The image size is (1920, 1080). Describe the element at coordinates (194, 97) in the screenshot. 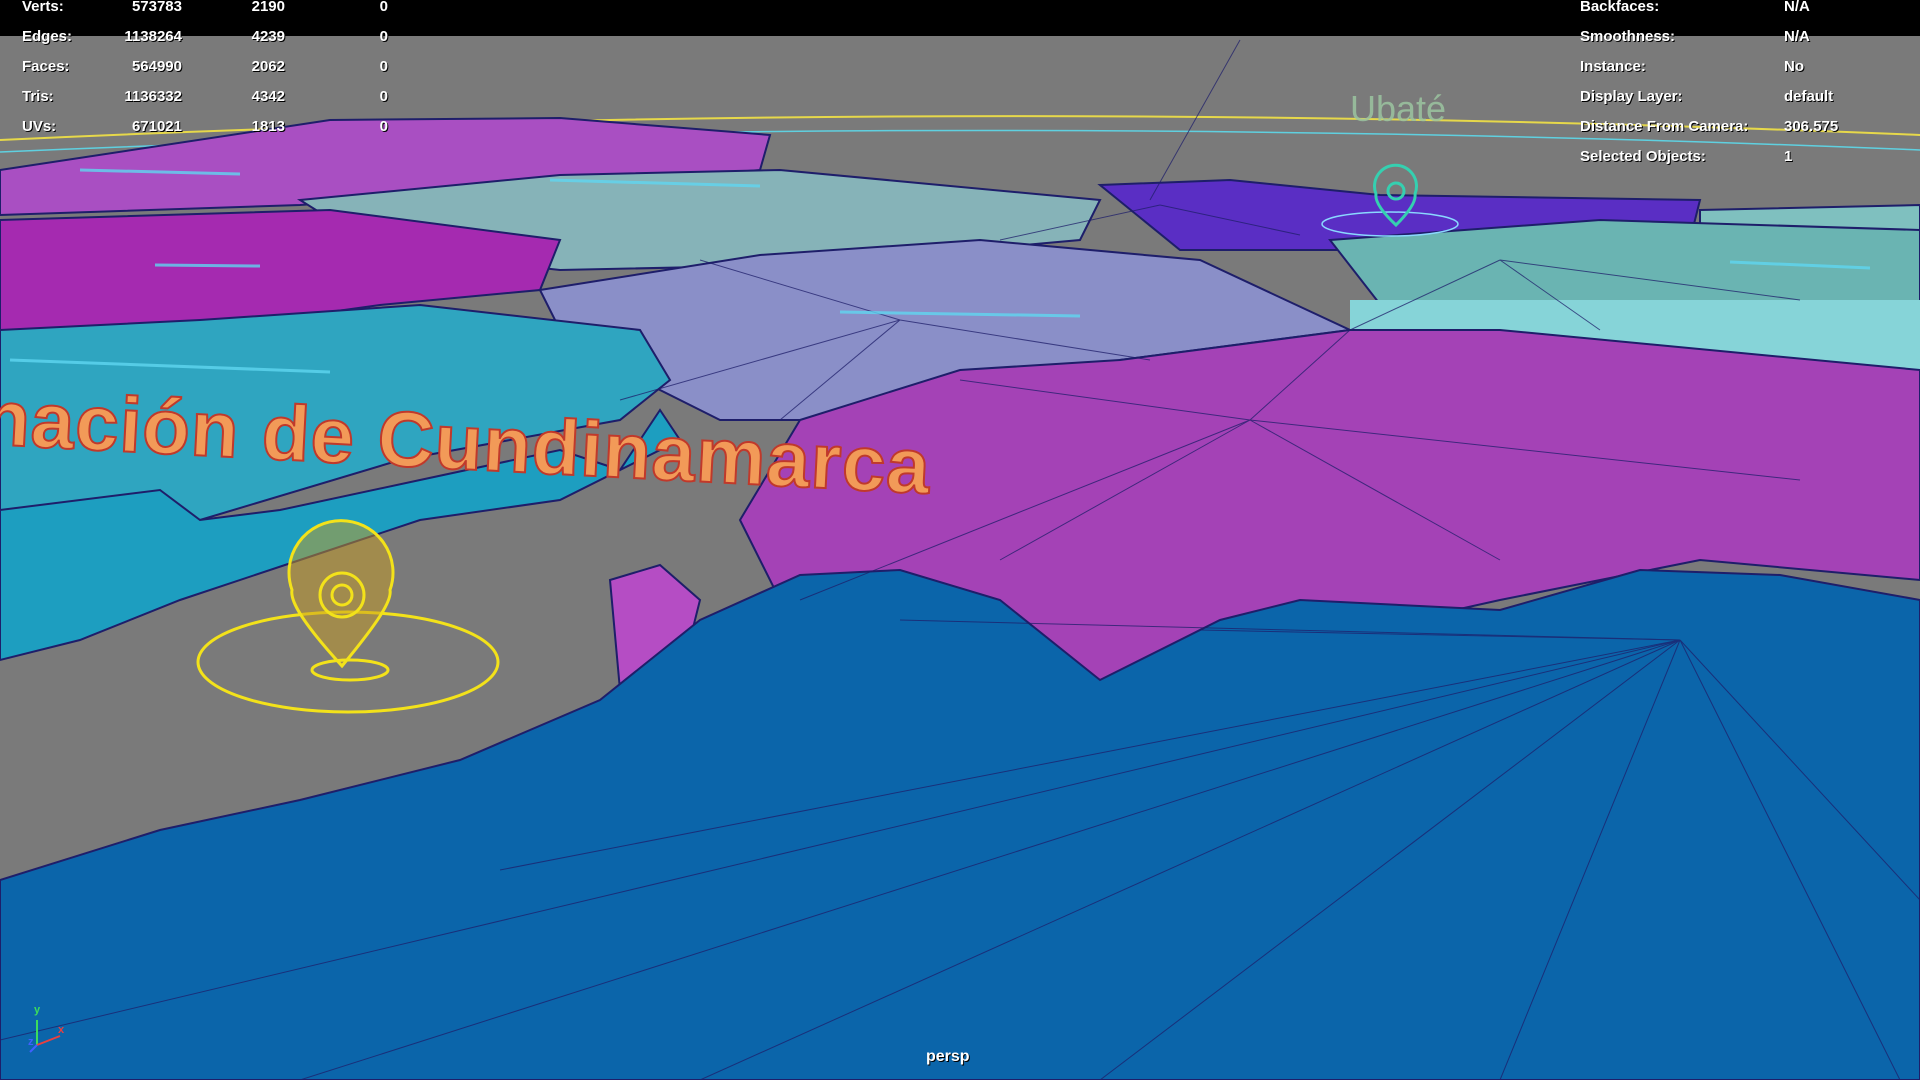

I see `hud-row-tris: Tris: 1136332 4342 0` at that location.